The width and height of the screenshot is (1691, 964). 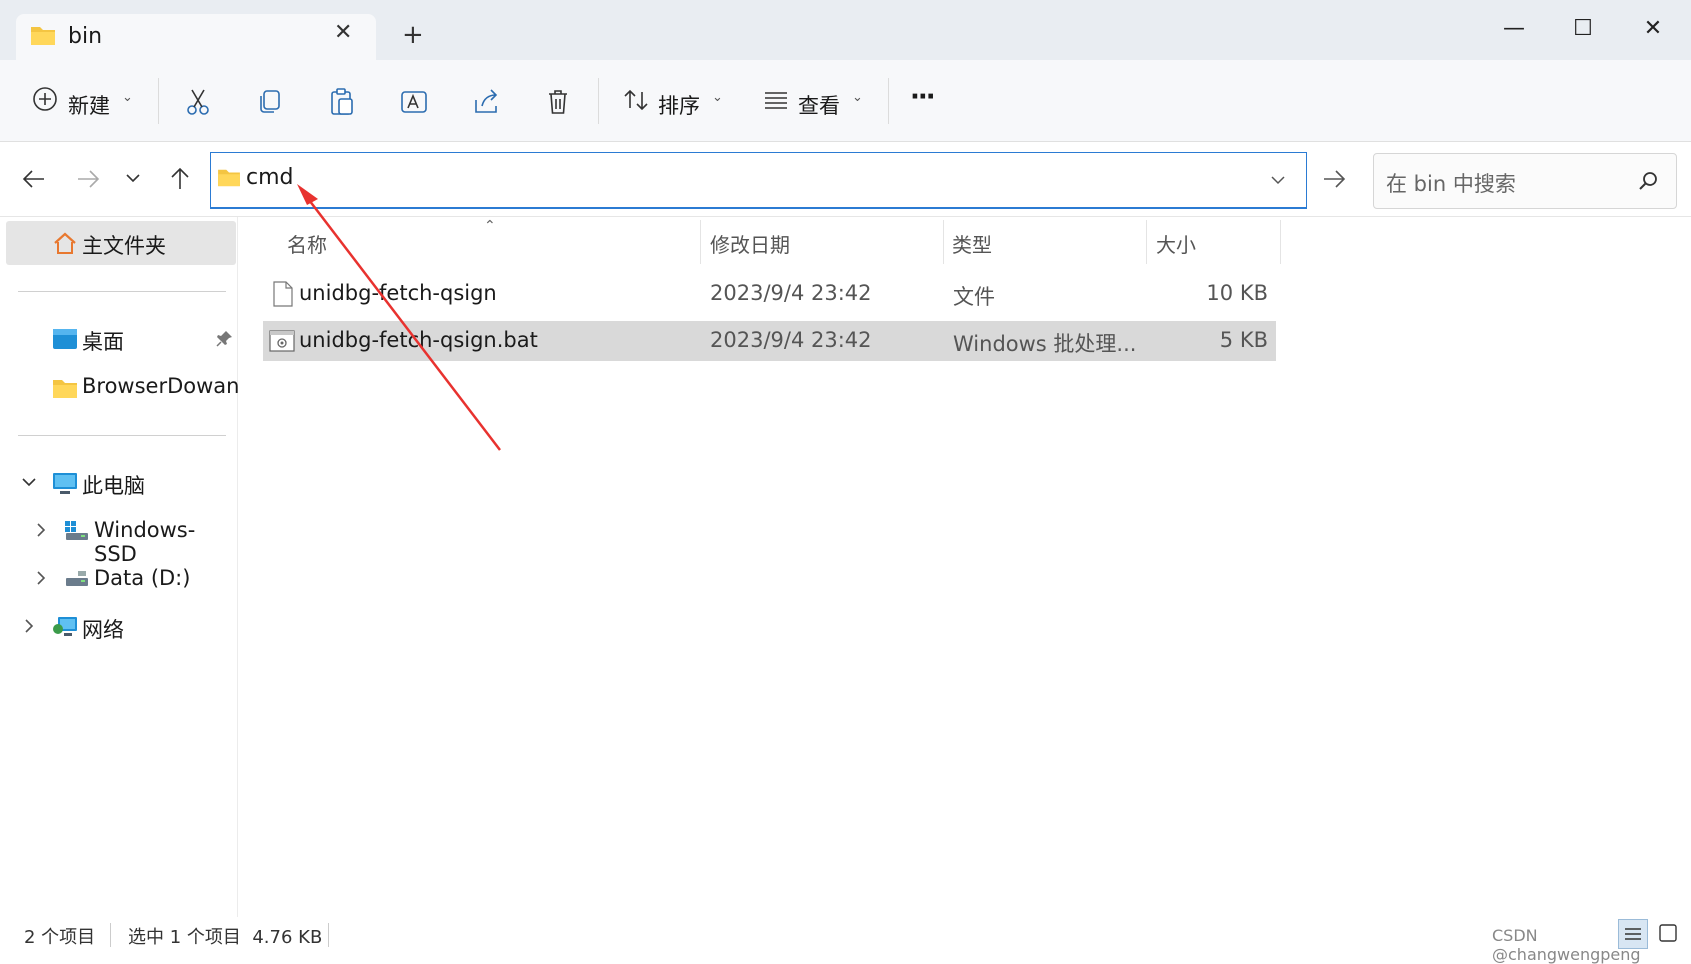 I want to click on rename-icon, so click(x=414, y=102).